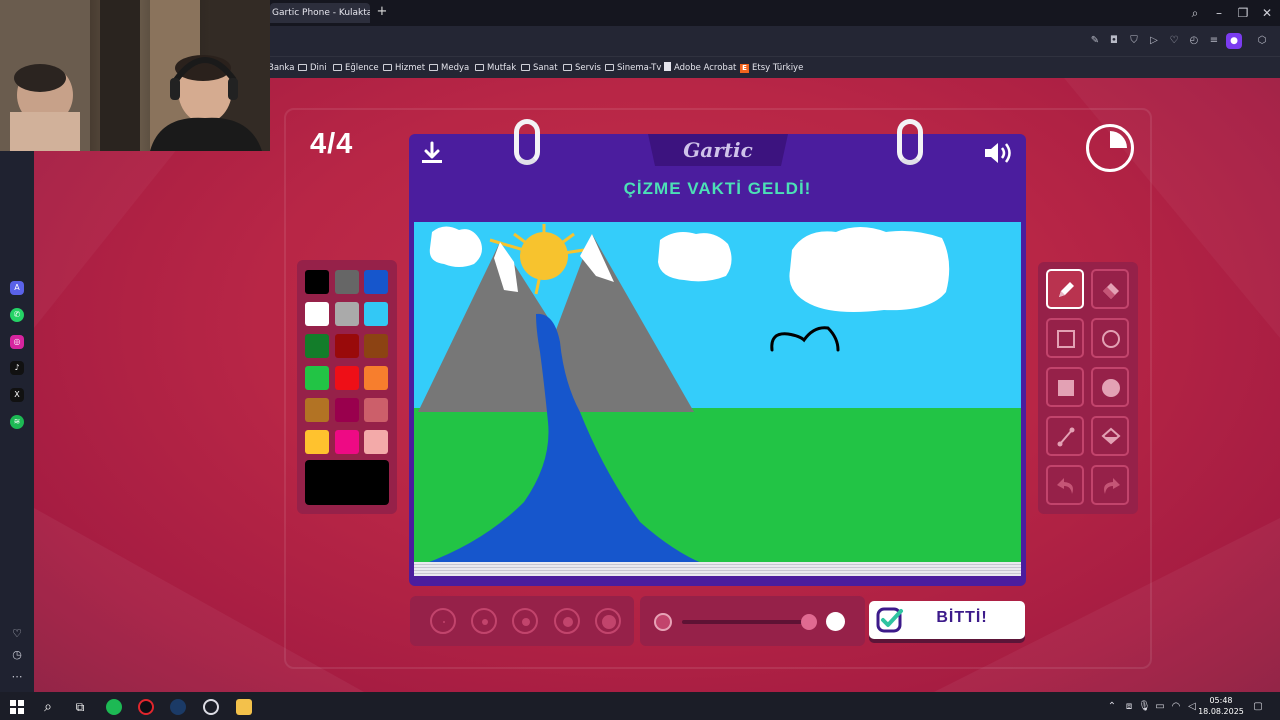  Describe the element at coordinates (211, 707) in the screenshot. I see `obs-app-icon` at that location.